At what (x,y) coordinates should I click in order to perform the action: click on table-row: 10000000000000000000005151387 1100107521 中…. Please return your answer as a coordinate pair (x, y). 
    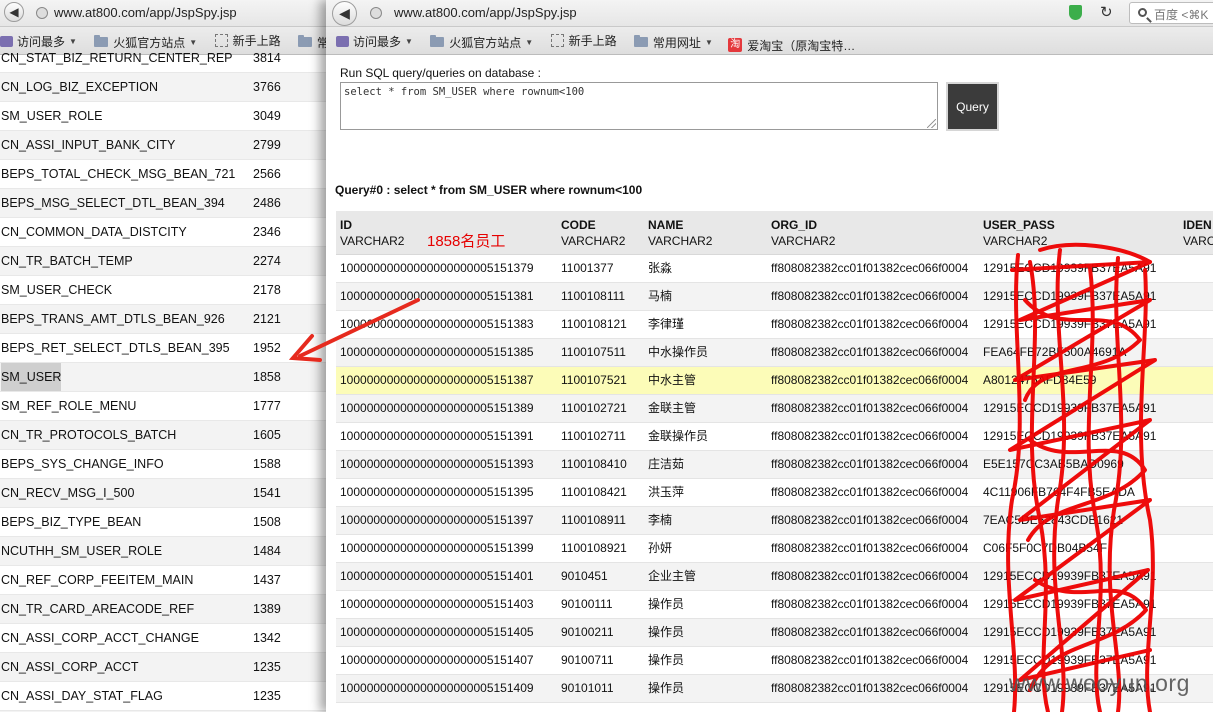
    Looking at the image, I should click on (774, 381).